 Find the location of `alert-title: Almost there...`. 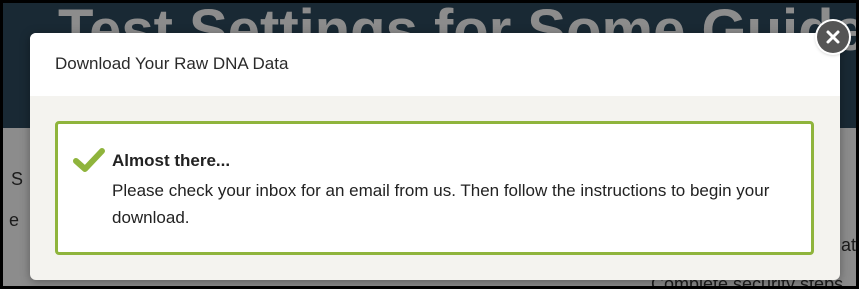

alert-title: Almost there... is located at coordinates (171, 160).